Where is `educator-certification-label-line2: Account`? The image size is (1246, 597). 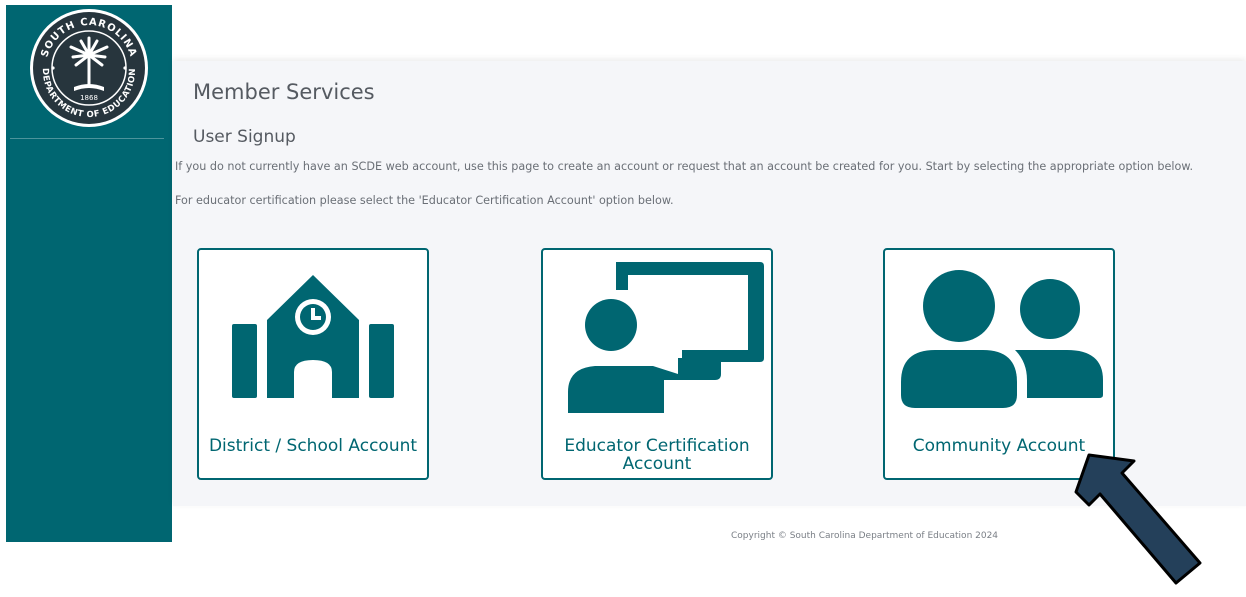 educator-certification-label-line2: Account is located at coordinates (657, 464).